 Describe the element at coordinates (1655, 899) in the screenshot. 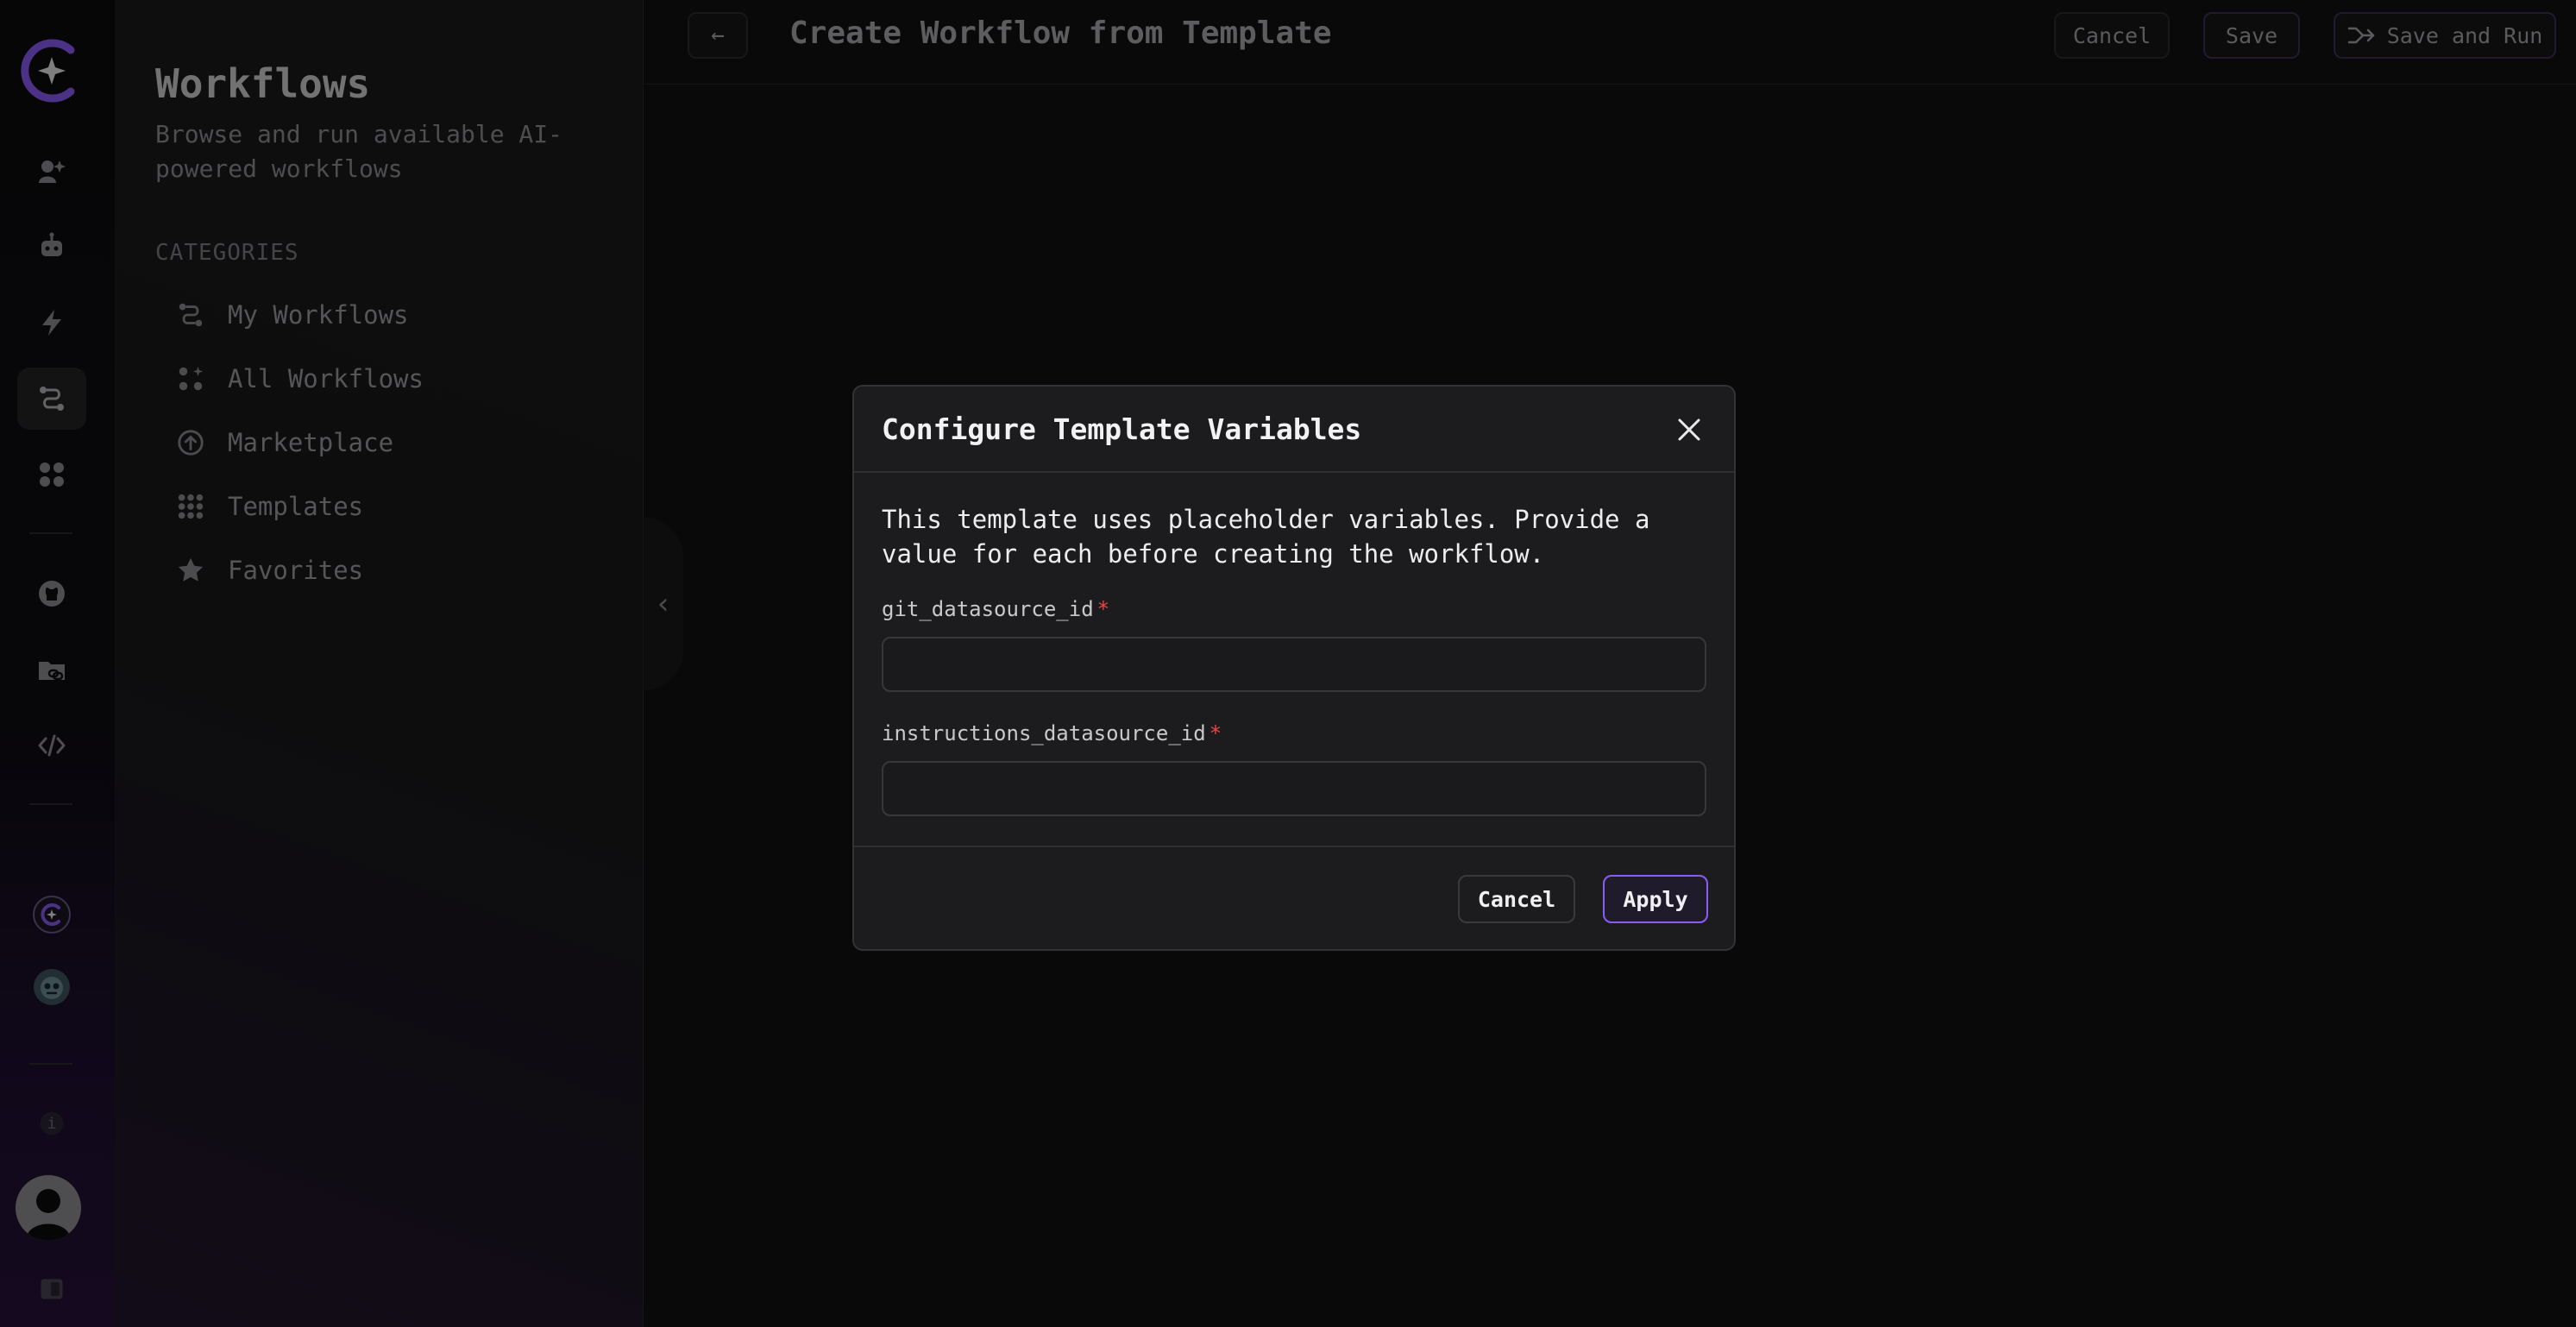

I see `dialog-apply-button: Apply` at that location.